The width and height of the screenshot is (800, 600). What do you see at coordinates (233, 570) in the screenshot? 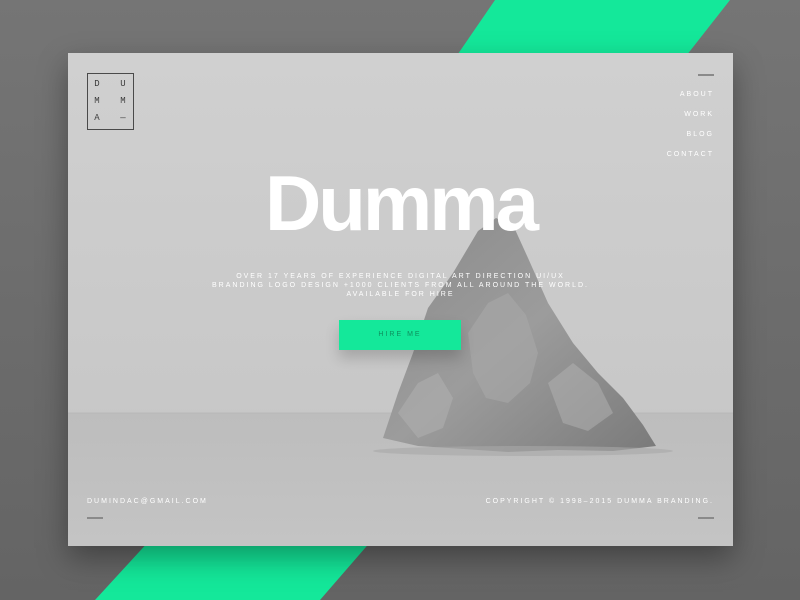
I see `bottom-accent-stripe` at bounding box center [233, 570].